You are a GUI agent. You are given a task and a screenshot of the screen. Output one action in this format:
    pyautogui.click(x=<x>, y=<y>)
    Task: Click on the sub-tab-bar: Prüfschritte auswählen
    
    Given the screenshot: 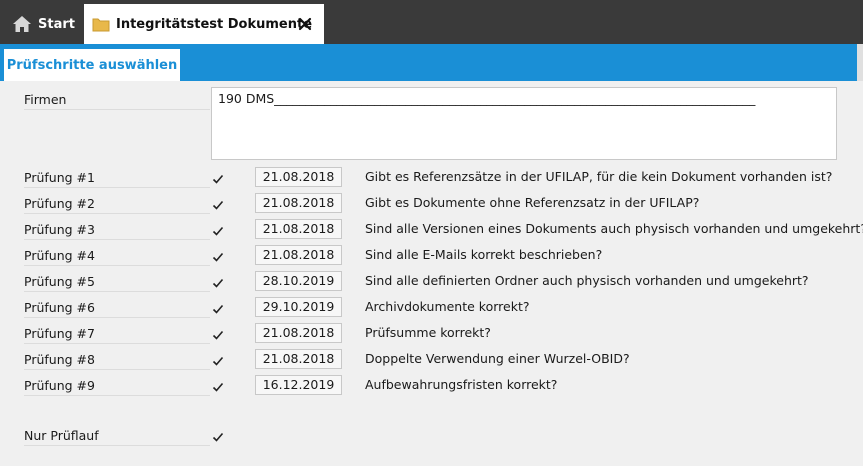 What is the action you would take?
    pyautogui.click(x=431, y=62)
    